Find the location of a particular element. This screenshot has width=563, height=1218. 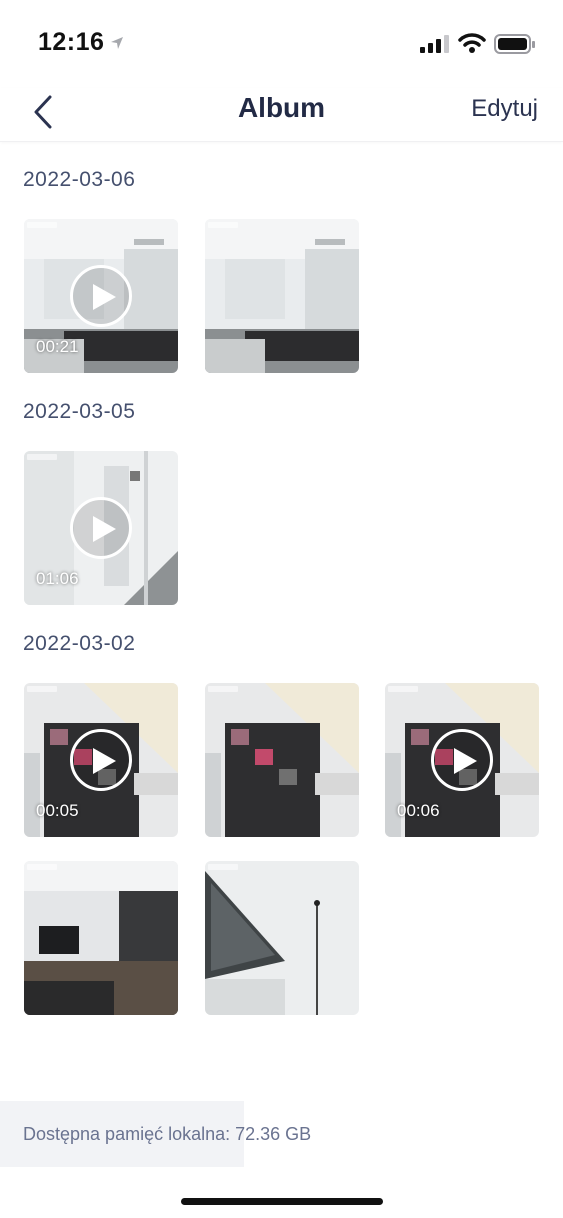

location-arrow-icon is located at coordinates (117, 43).